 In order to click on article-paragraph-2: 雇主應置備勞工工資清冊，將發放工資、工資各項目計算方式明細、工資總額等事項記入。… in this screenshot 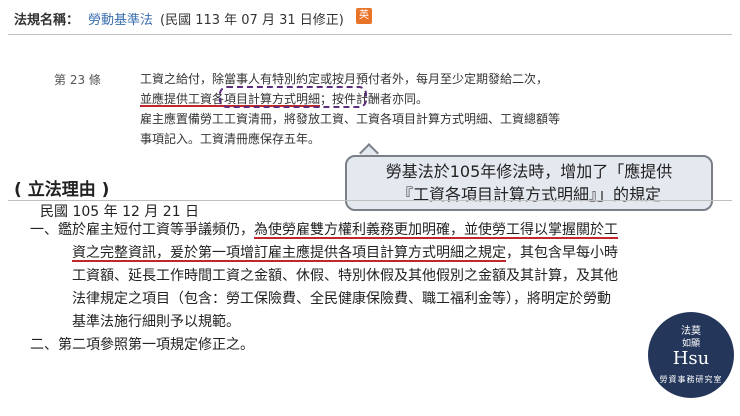, I will do `click(350, 129)`.